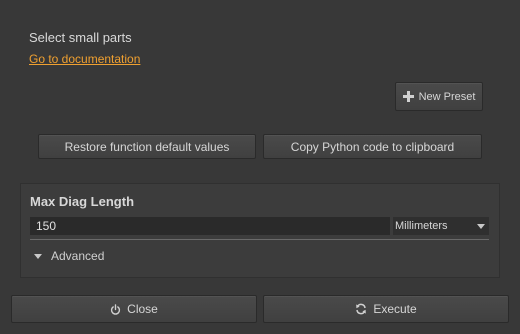  I want to click on restore-defaults-label: Restore function default values, so click(147, 146).